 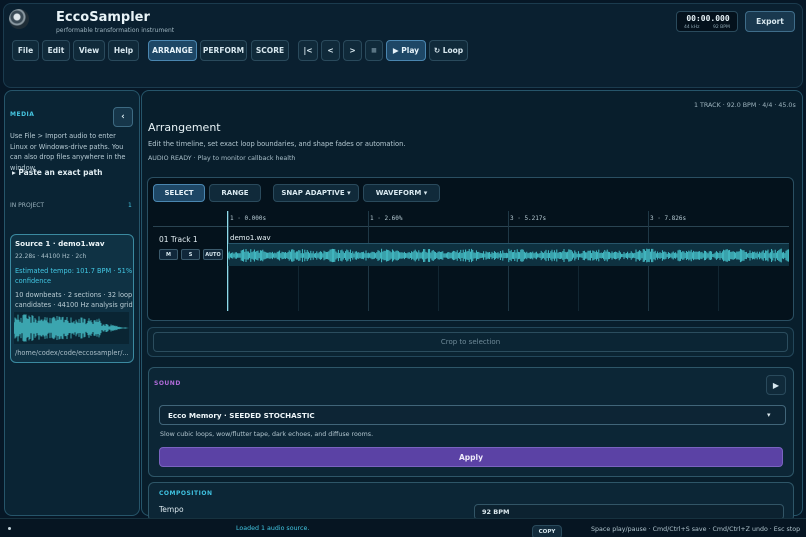 I want to click on audio-clip, so click(x=508, y=254).